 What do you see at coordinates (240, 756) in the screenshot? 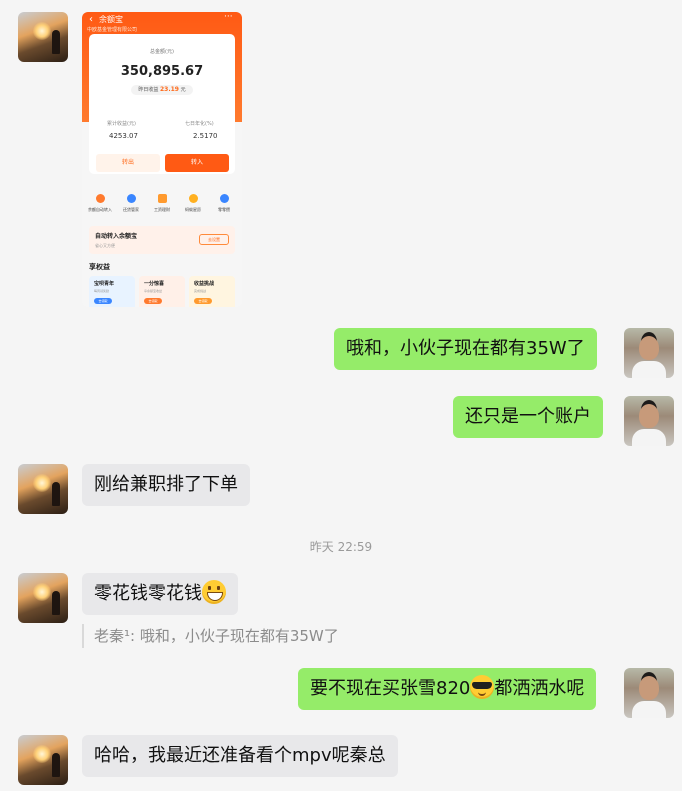
I see `message-bubble-incoming: 哈哈，我最近还准备看个mpv呢秦总` at bounding box center [240, 756].